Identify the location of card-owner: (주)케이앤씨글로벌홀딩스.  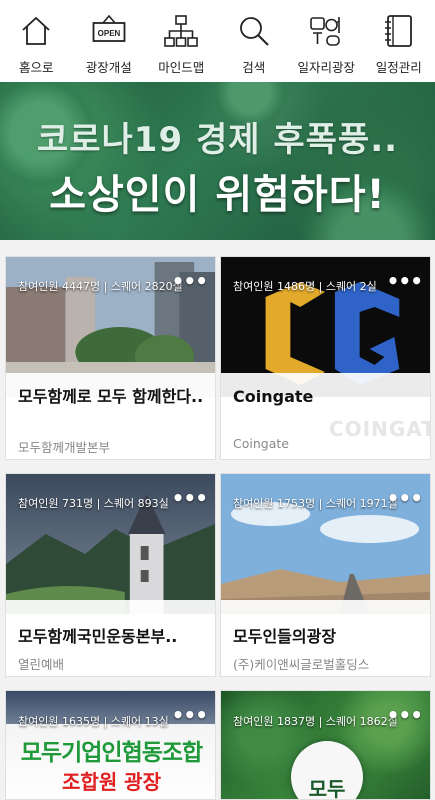
(301, 664).